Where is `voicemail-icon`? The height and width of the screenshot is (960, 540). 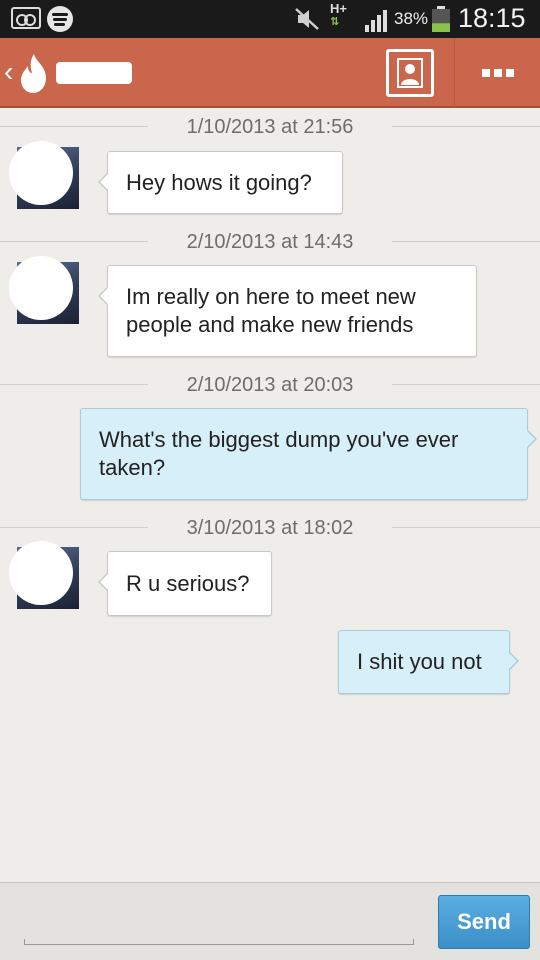 voicemail-icon is located at coordinates (26, 18).